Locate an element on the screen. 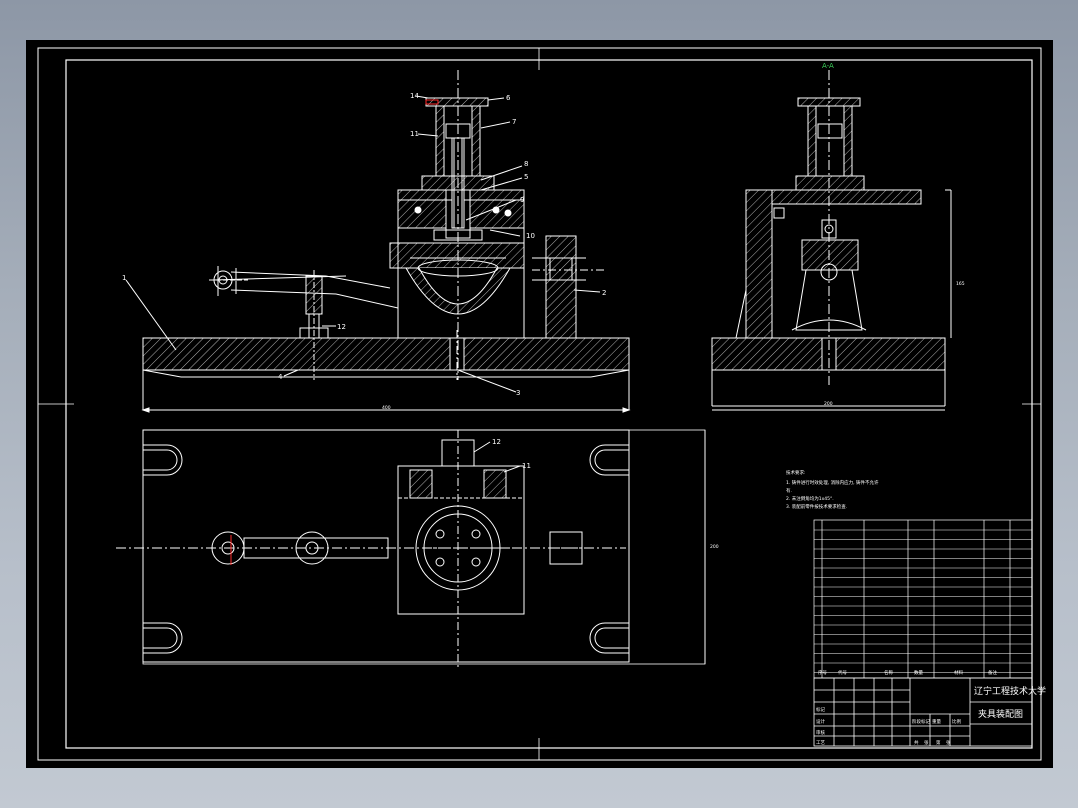 This screenshot has height=808, width=1078. callout-11: 11 is located at coordinates (414, 134).